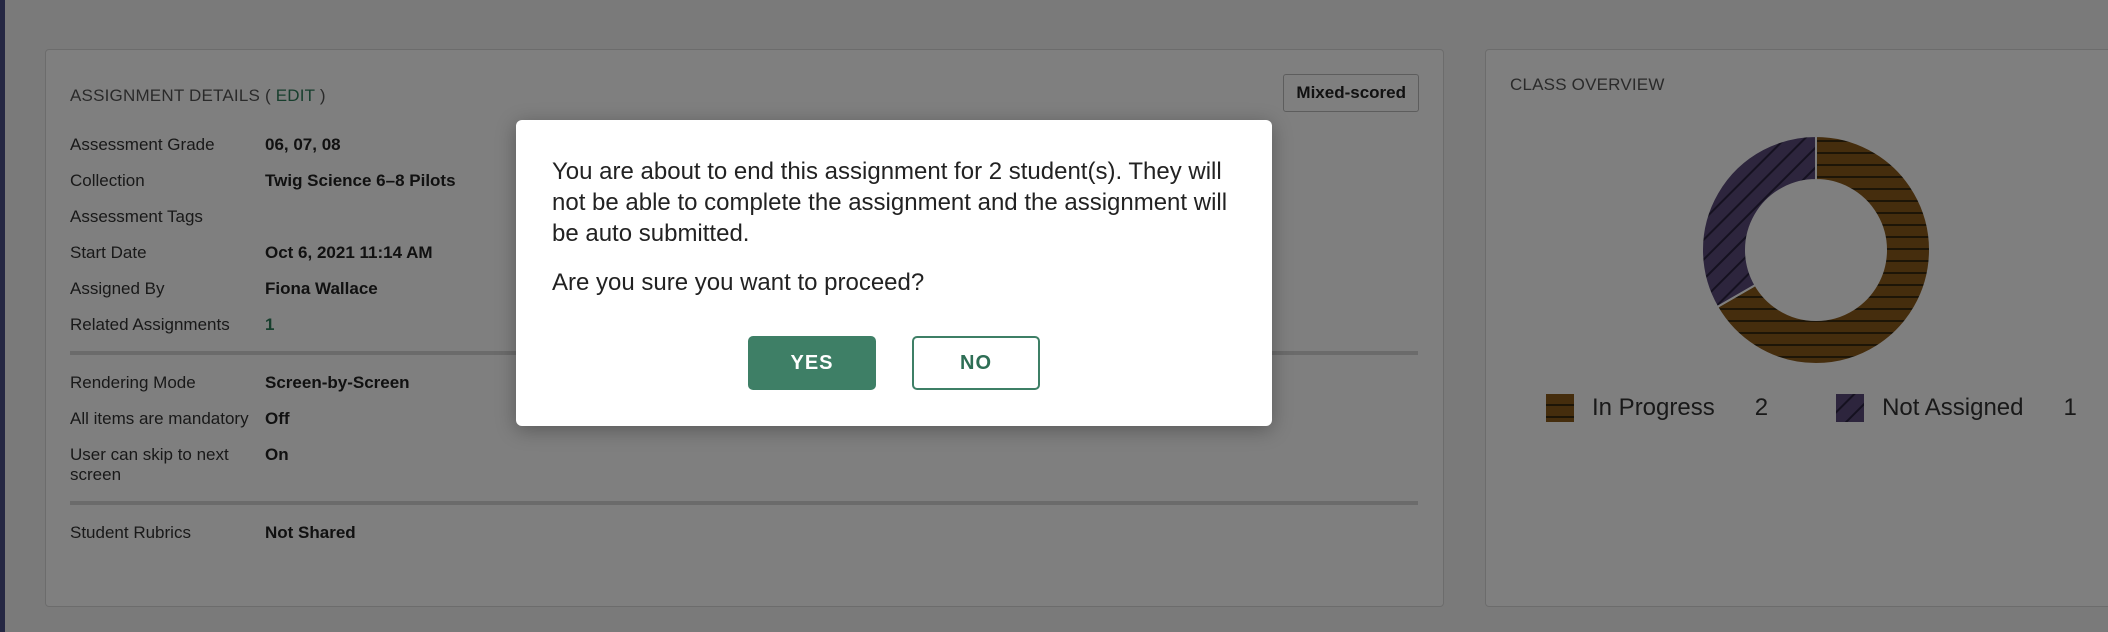  What do you see at coordinates (812, 363) in the screenshot?
I see `yes-button: YES` at bounding box center [812, 363].